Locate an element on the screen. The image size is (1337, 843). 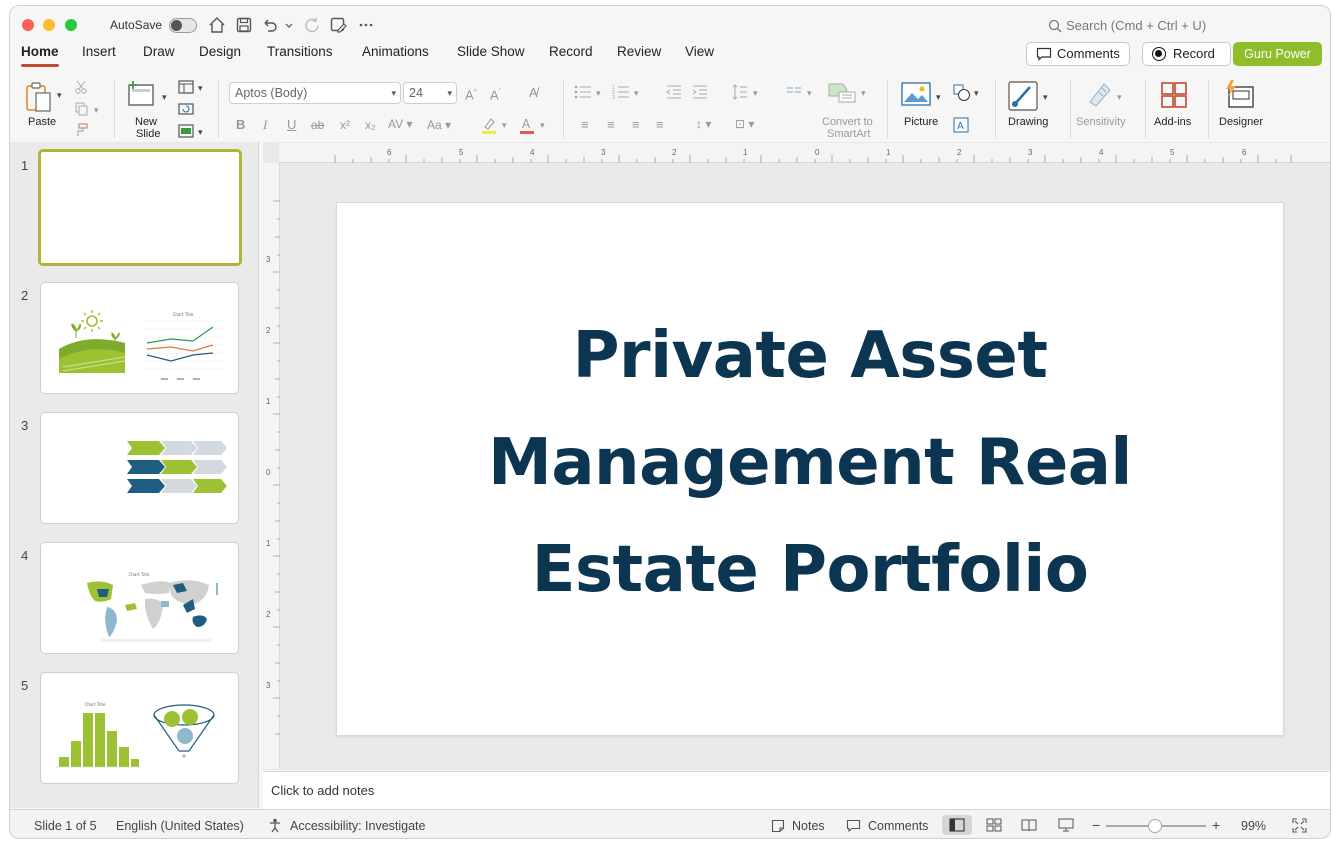
font-color-dropdown-icon: ▾ is located at coordinates (542, 125).